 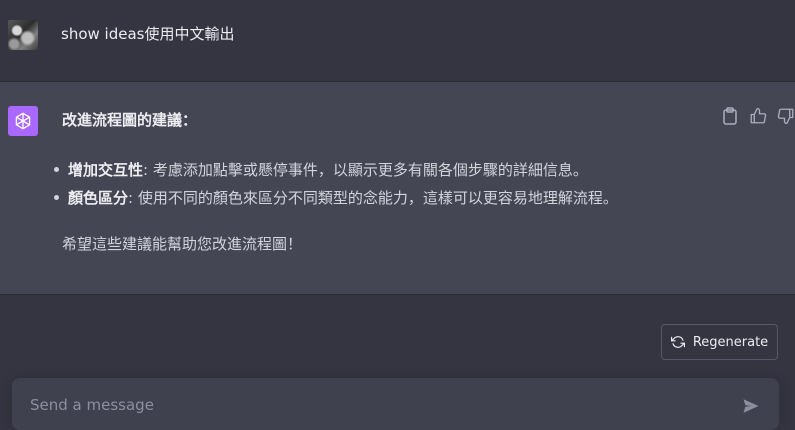 I want to click on openai-logo-icon, so click(x=23, y=121).